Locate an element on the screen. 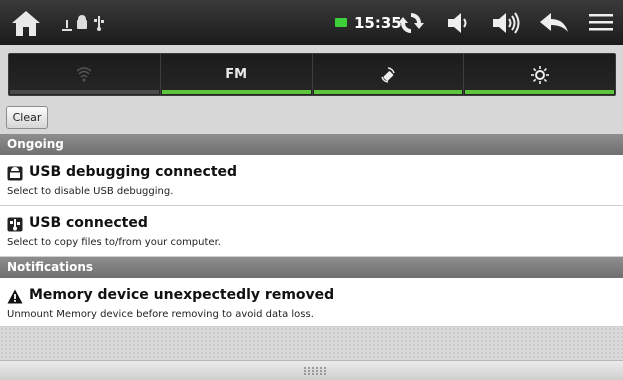 This screenshot has width=623, height=380. volume-up-icon is located at coordinates (506, 23).